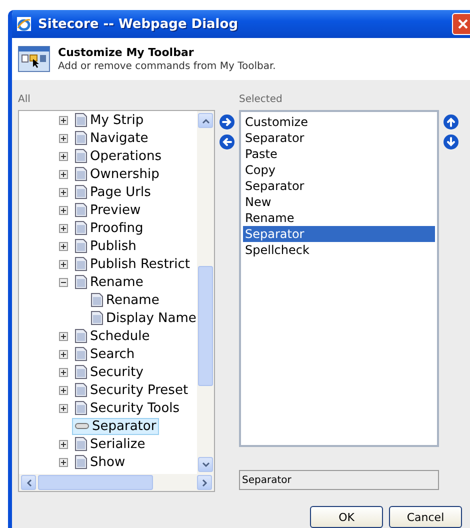 The width and height of the screenshot is (470, 528). I want to click on tree-item: Navigate, so click(119, 138).